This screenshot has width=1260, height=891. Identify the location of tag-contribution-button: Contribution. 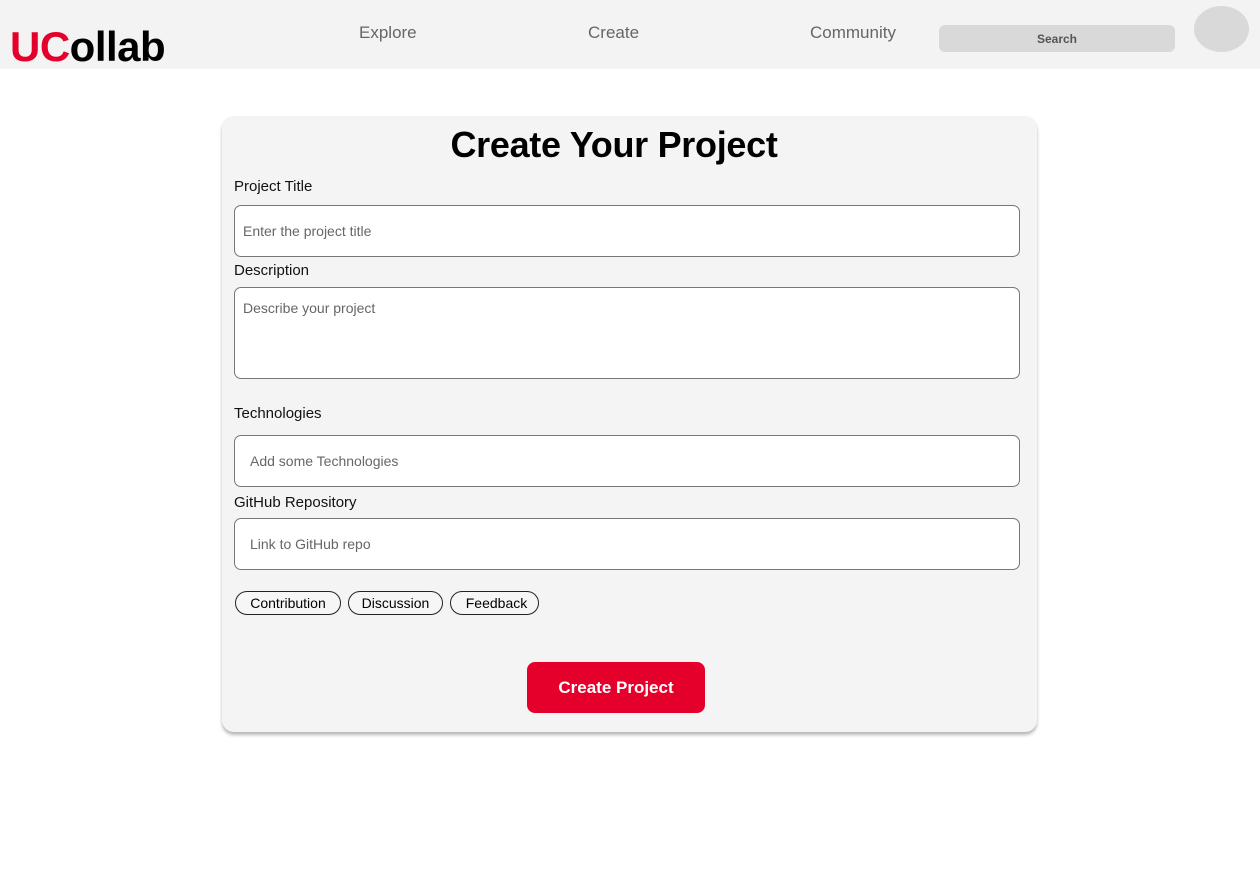
(288, 603).